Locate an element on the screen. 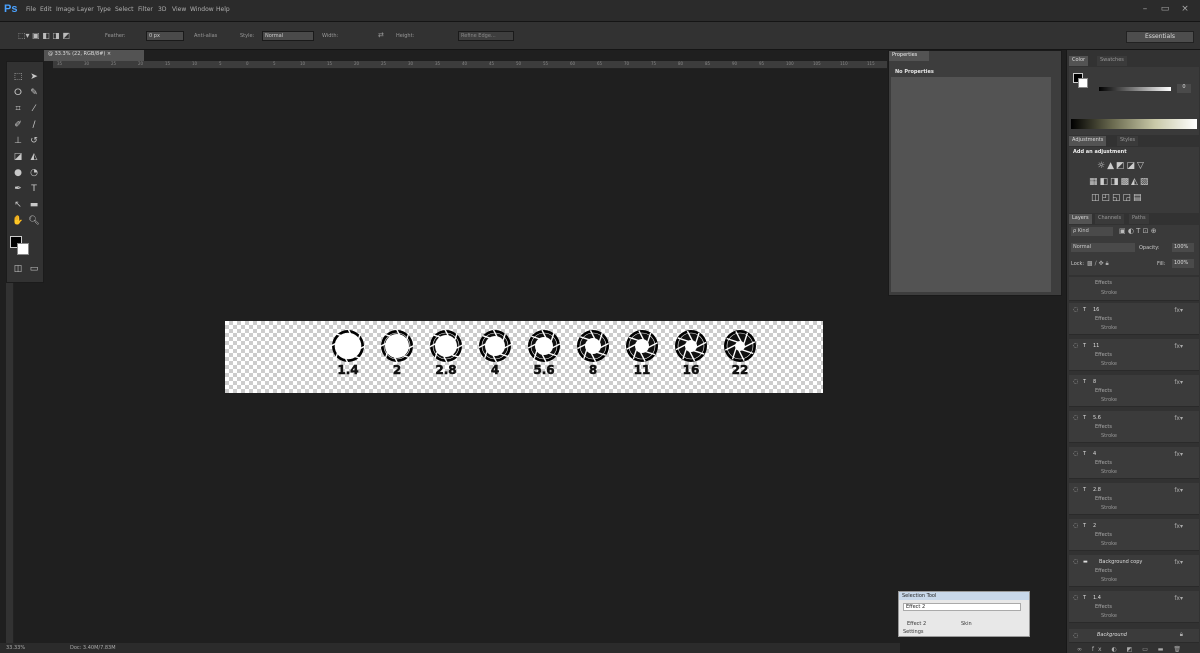 The height and width of the screenshot is (653, 1200). history-brush-tool-icon: ↺ is located at coordinates (34, 141).